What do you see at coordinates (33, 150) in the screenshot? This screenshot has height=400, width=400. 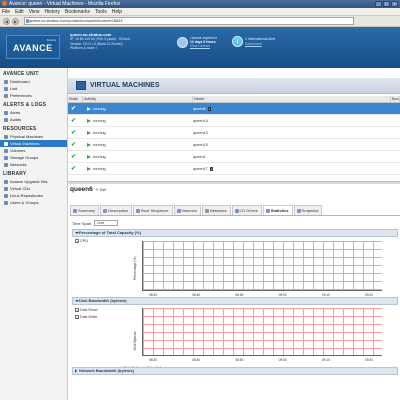 I see `sidebar-item-volumes: Volumes` at bounding box center [33, 150].